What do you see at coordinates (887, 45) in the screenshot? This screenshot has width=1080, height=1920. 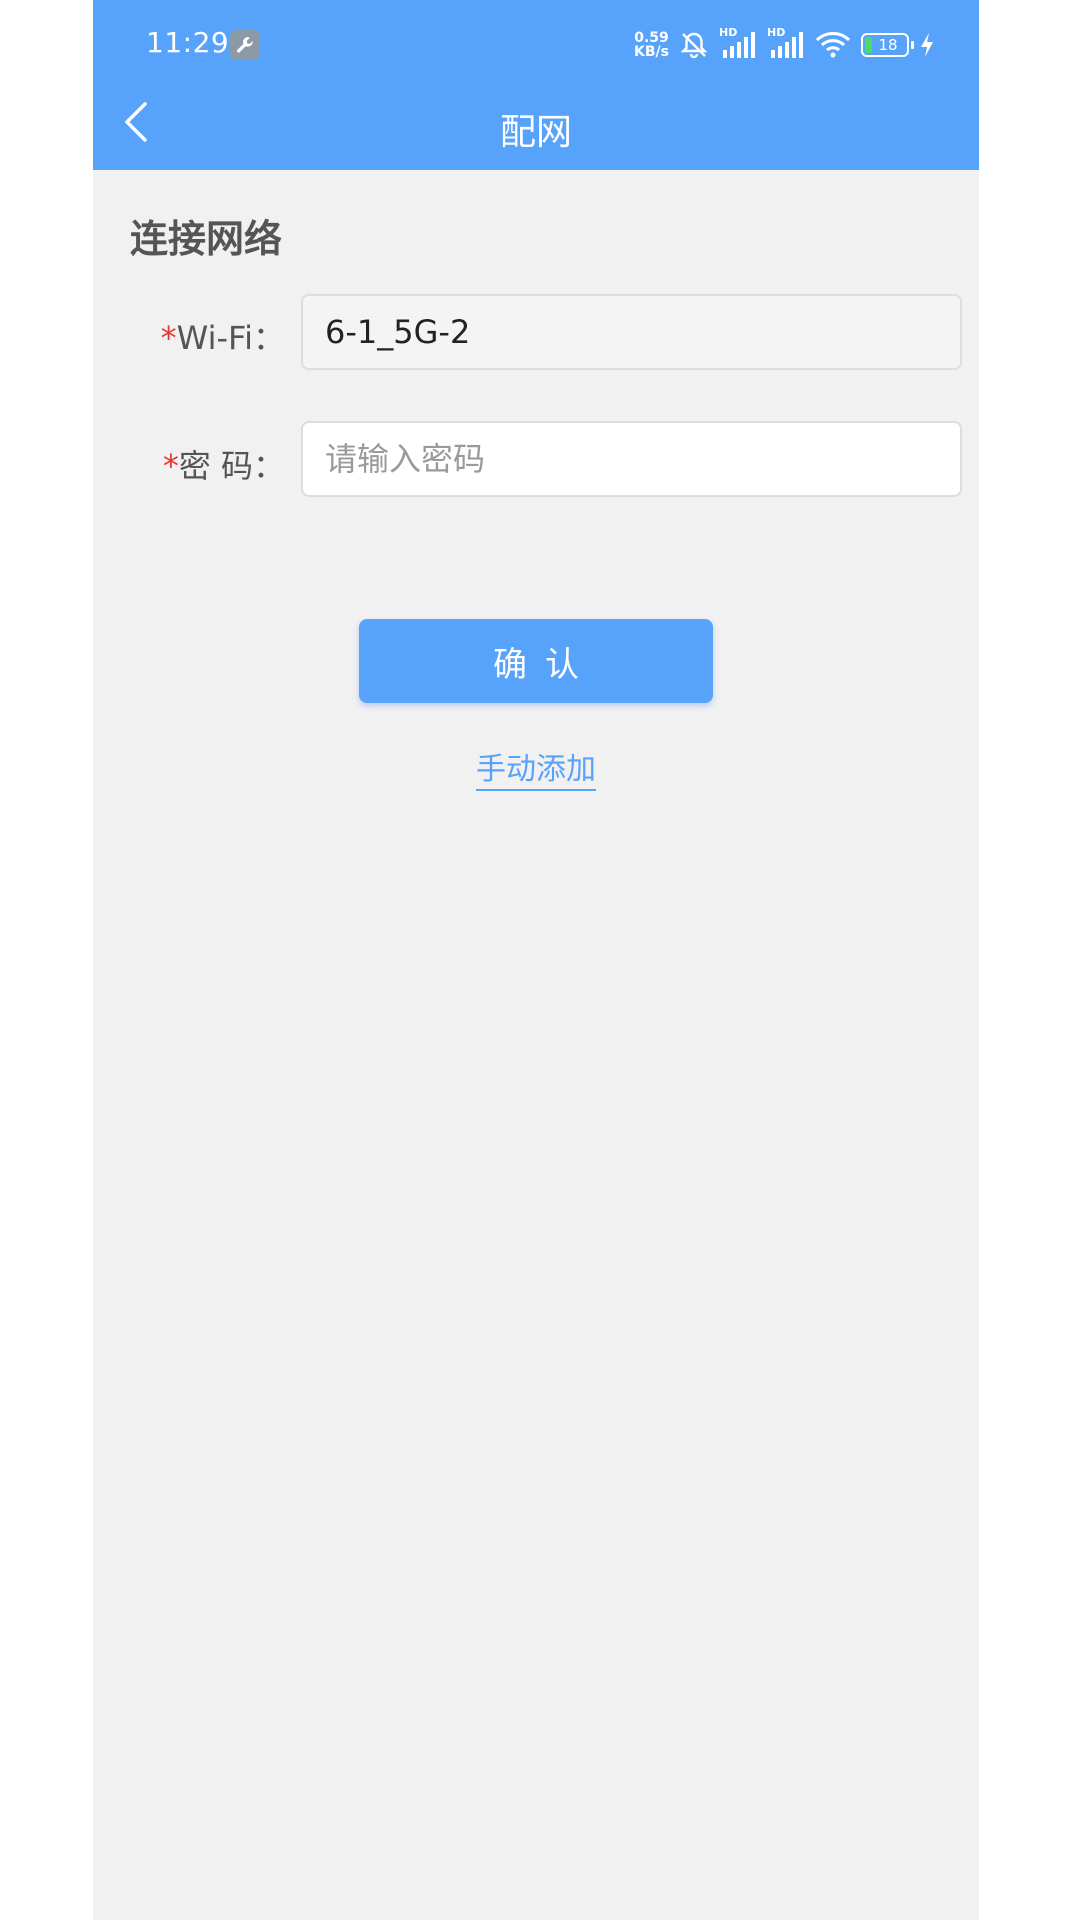 I see `battery-icon: 18` at bounding box center [887, 45].